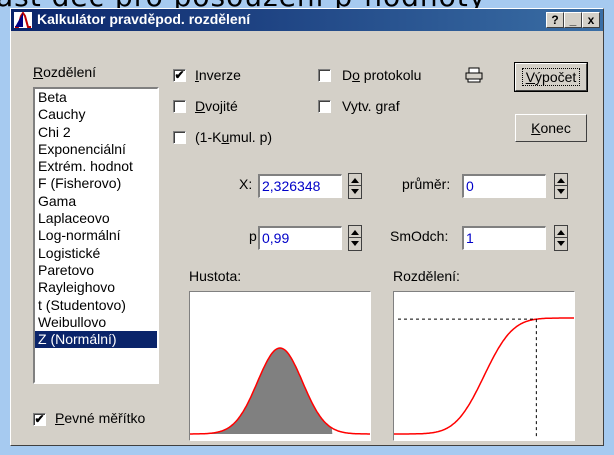 Image resolution: width=614 pixels, height=455 pixels. Describe the element at coordinates (96, 166) in the screenshot. I see `distribution-item: Extrém. hodnot` at that location.